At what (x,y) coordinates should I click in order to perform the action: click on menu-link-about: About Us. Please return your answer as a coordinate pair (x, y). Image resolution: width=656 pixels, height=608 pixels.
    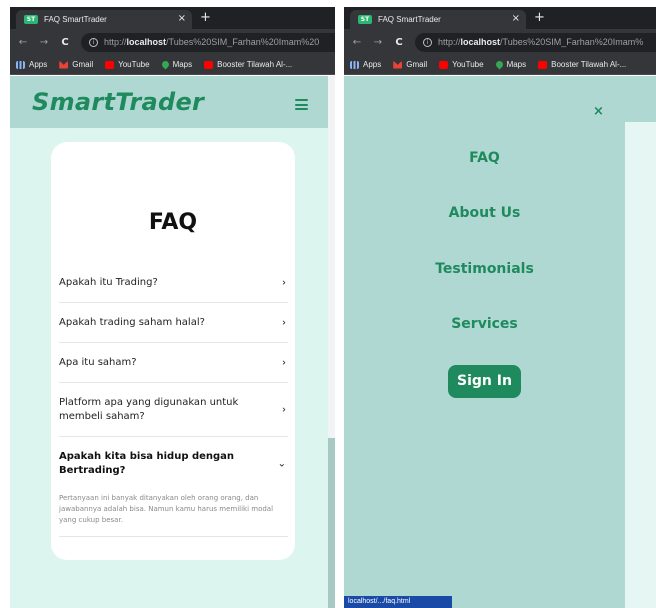
    Looking at the image, I should click on (484, 213).